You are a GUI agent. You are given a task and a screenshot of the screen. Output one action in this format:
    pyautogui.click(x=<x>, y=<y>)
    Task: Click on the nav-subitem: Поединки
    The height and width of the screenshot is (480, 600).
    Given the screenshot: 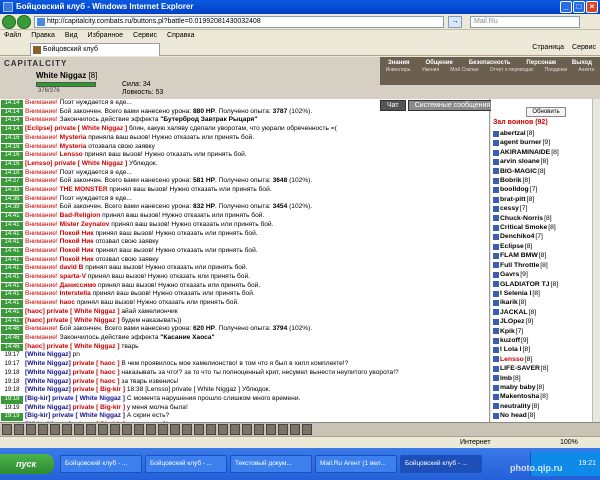 What is the action you would take?
    pyautogui.click(x=556, y=70)
    